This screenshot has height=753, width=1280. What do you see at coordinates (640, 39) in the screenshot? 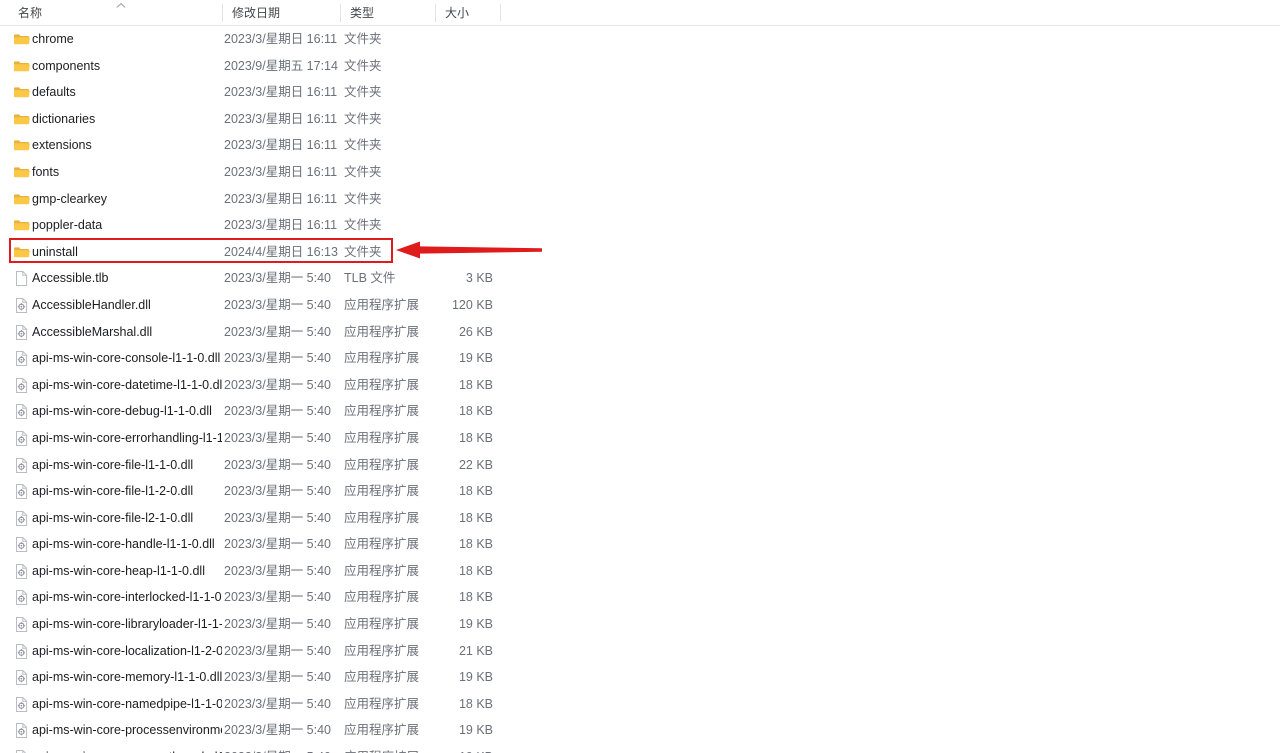
I see `file-list-row: chrome 2023/3/星期日 16:11 文件夹` at bounding box center [640, 39].